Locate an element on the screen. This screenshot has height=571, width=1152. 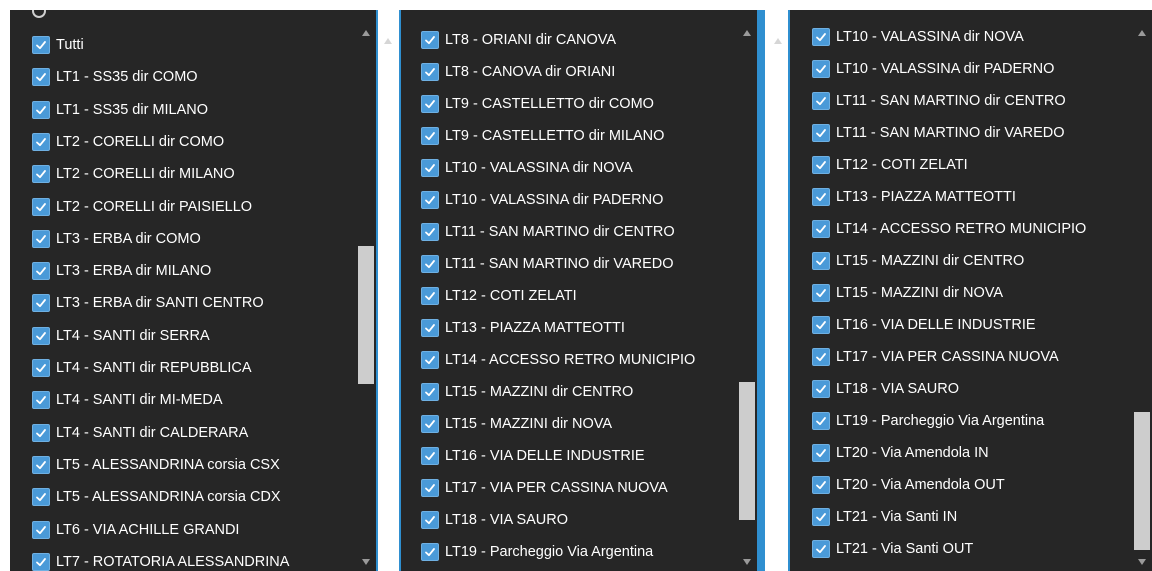
checklist-item: LT5 - ALESSANDRINA corsia CSX is located at coordinates (156, 465).